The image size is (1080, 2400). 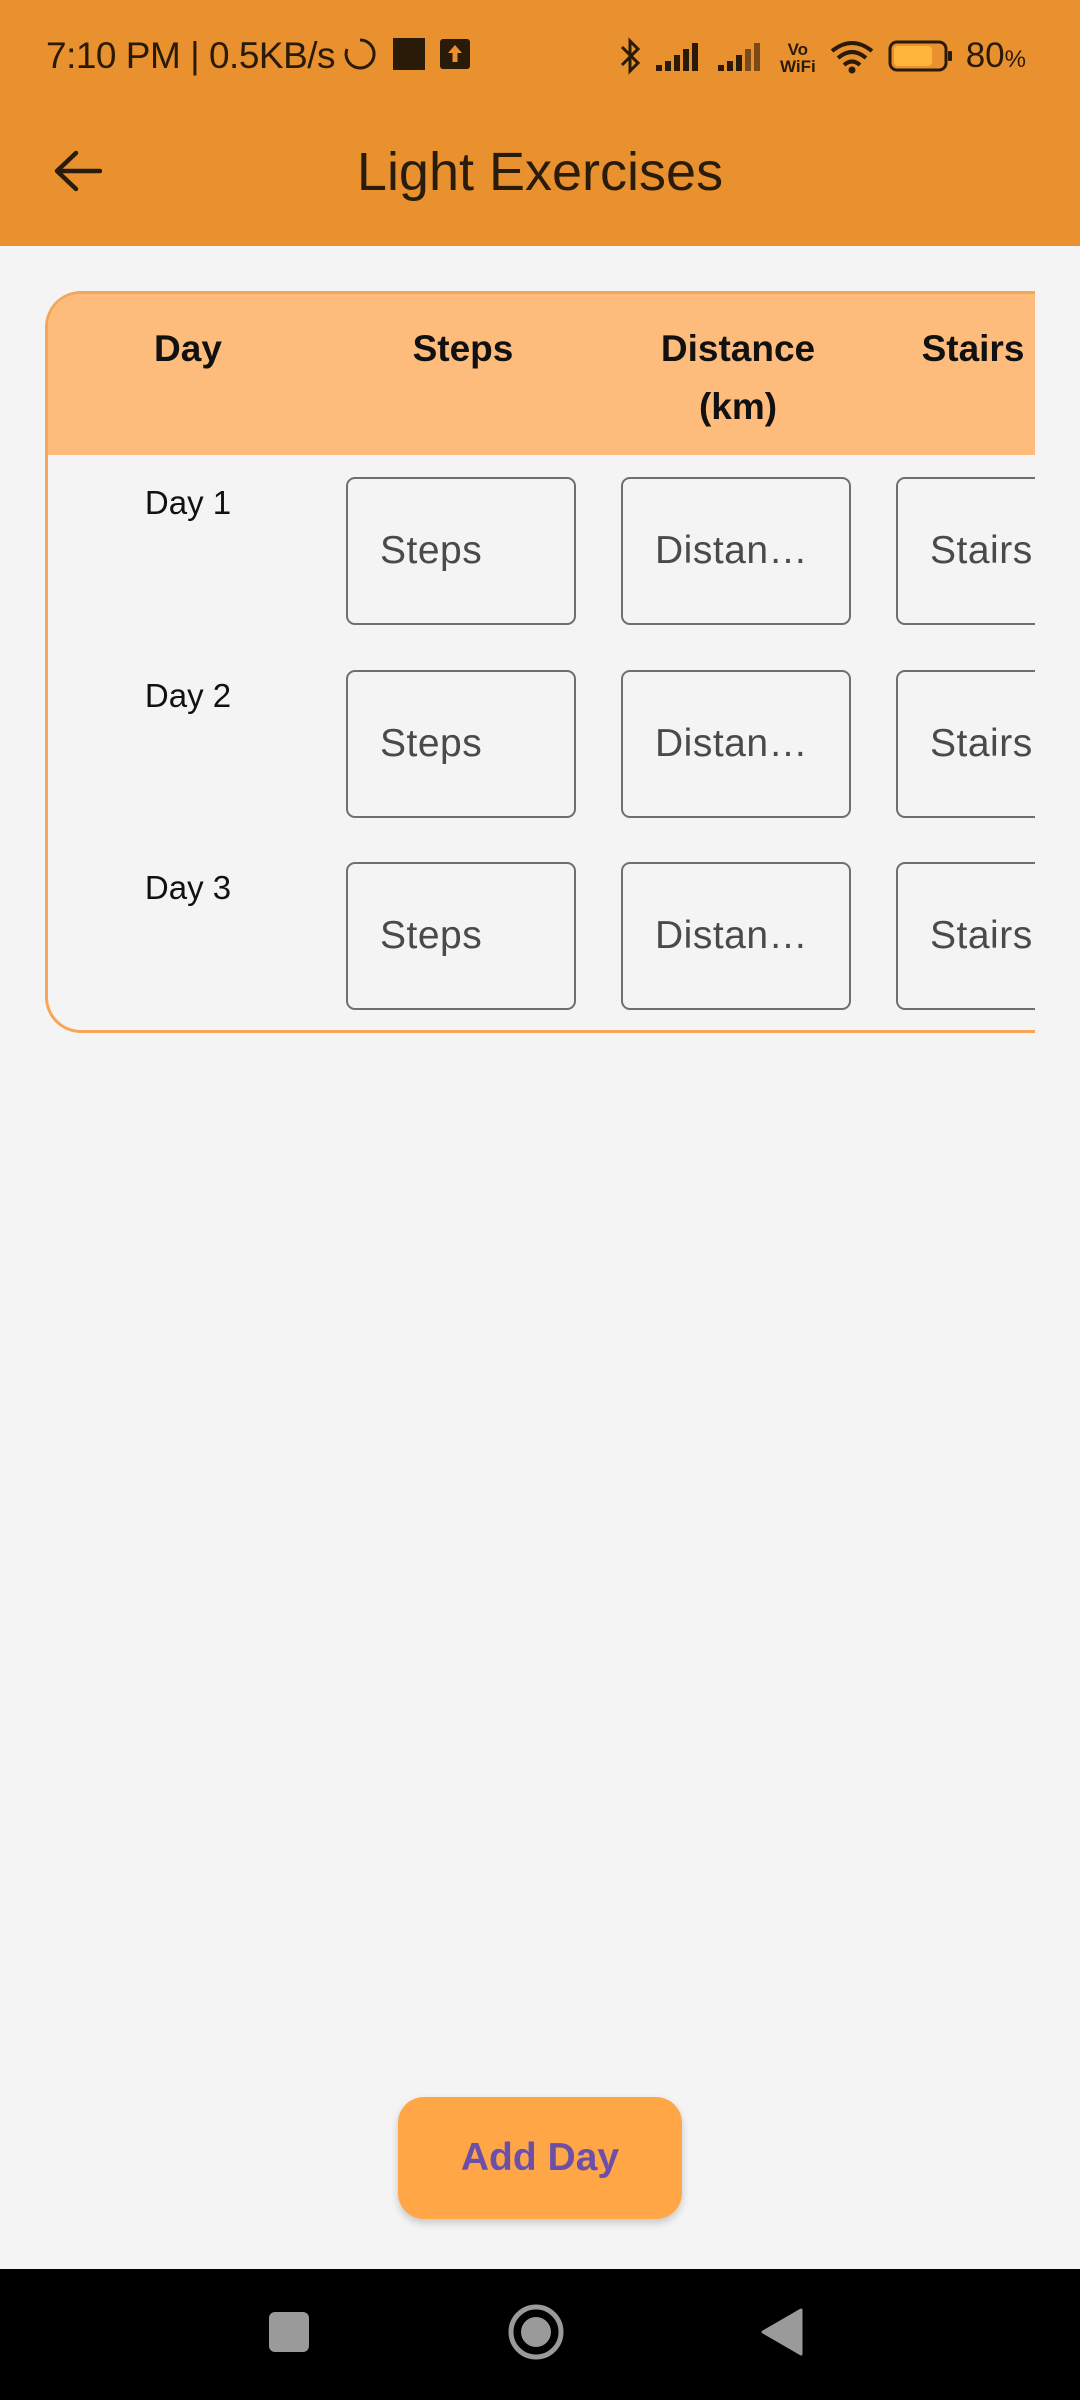 I want to click on status-time: 7:10 PM | 0.5KB/s, so click(x=191, y=55).